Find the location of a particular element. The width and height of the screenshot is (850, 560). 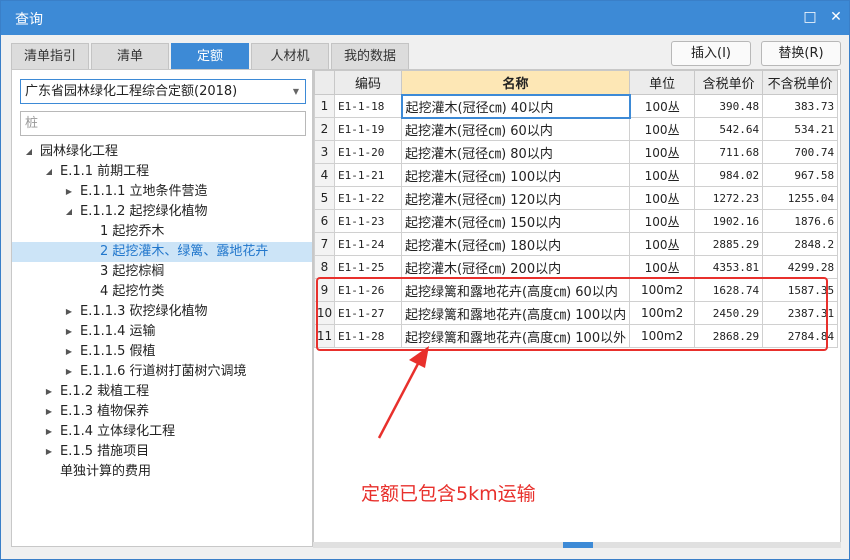

tree-item: 3 起挖棕榈 is located at coordinates (162, 272).